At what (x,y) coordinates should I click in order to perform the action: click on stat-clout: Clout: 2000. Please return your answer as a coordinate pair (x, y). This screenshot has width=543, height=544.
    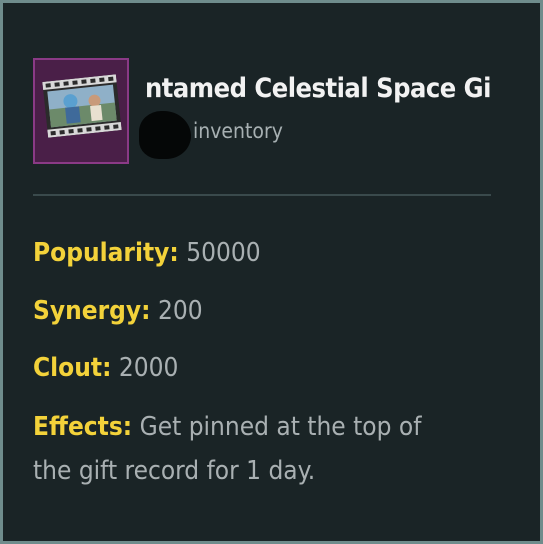
    Looking at the image, I should click on (105, 368).